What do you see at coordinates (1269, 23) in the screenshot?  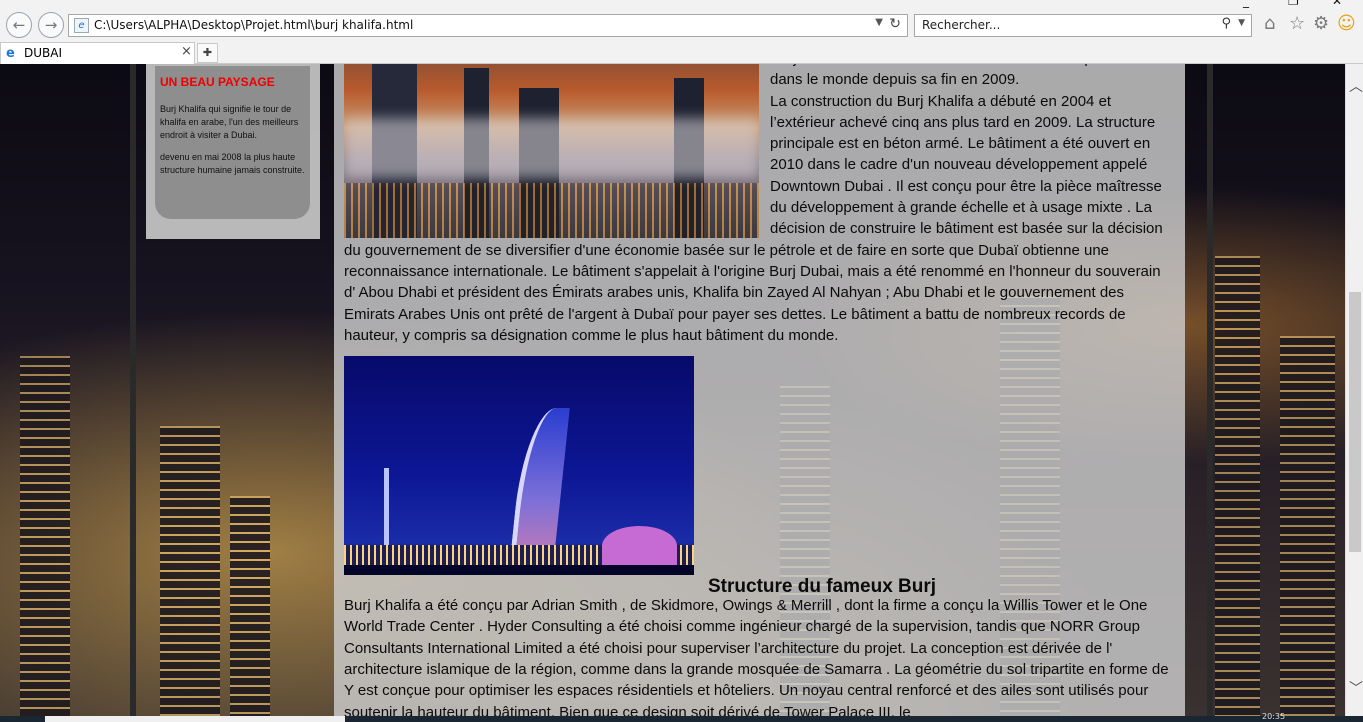 I see `home-icon: ⌂` at bounding box center [1269, 23].